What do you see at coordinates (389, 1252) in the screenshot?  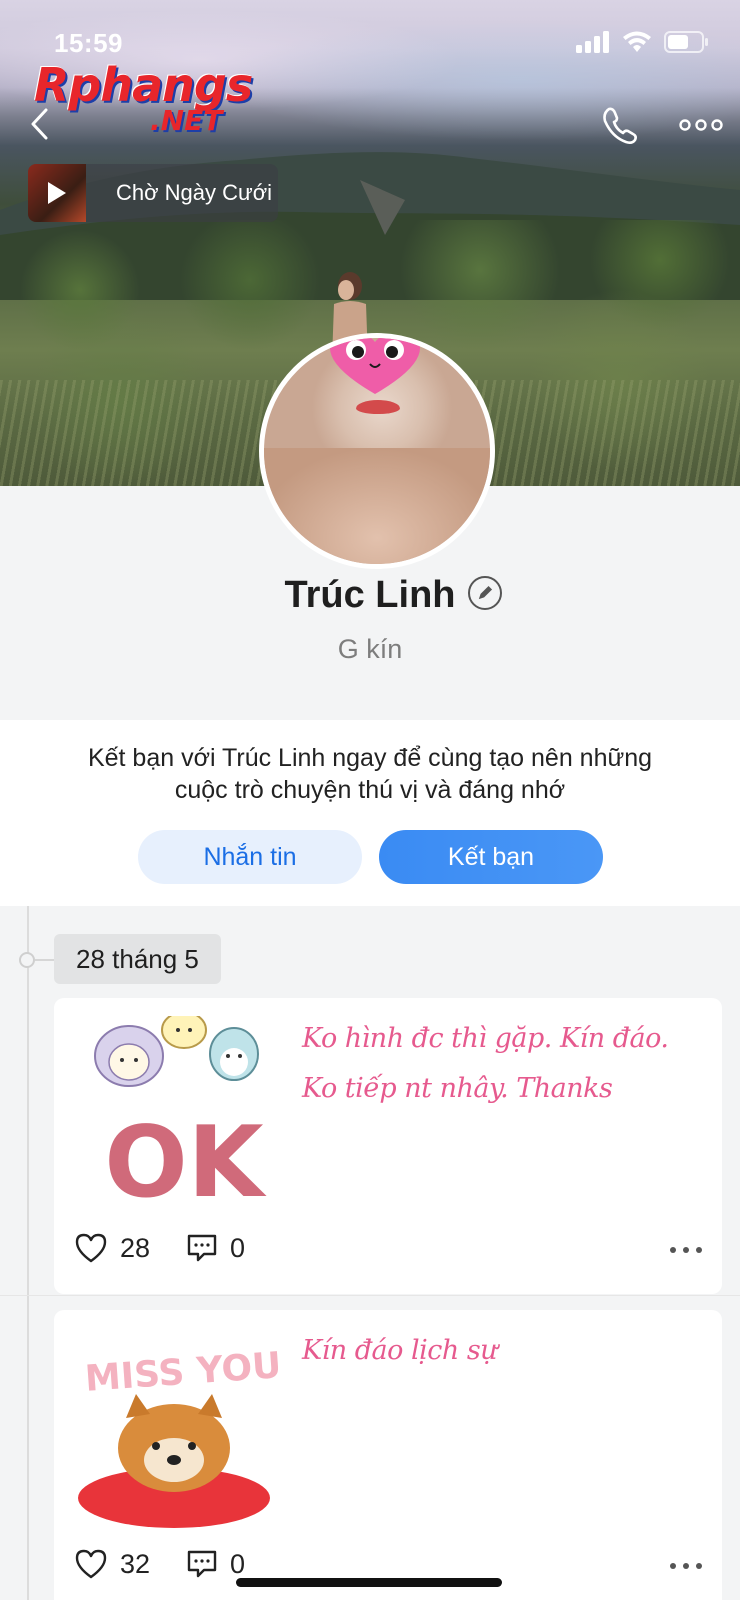 I see `post-actions: 28 0` at bounding box center [389, 1252].